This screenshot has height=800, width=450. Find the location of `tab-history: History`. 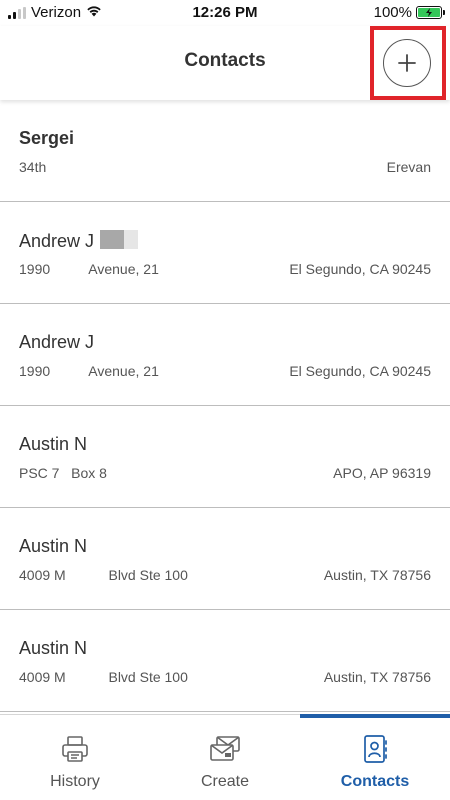

tab-history: History is located at coordinates (75, 757).